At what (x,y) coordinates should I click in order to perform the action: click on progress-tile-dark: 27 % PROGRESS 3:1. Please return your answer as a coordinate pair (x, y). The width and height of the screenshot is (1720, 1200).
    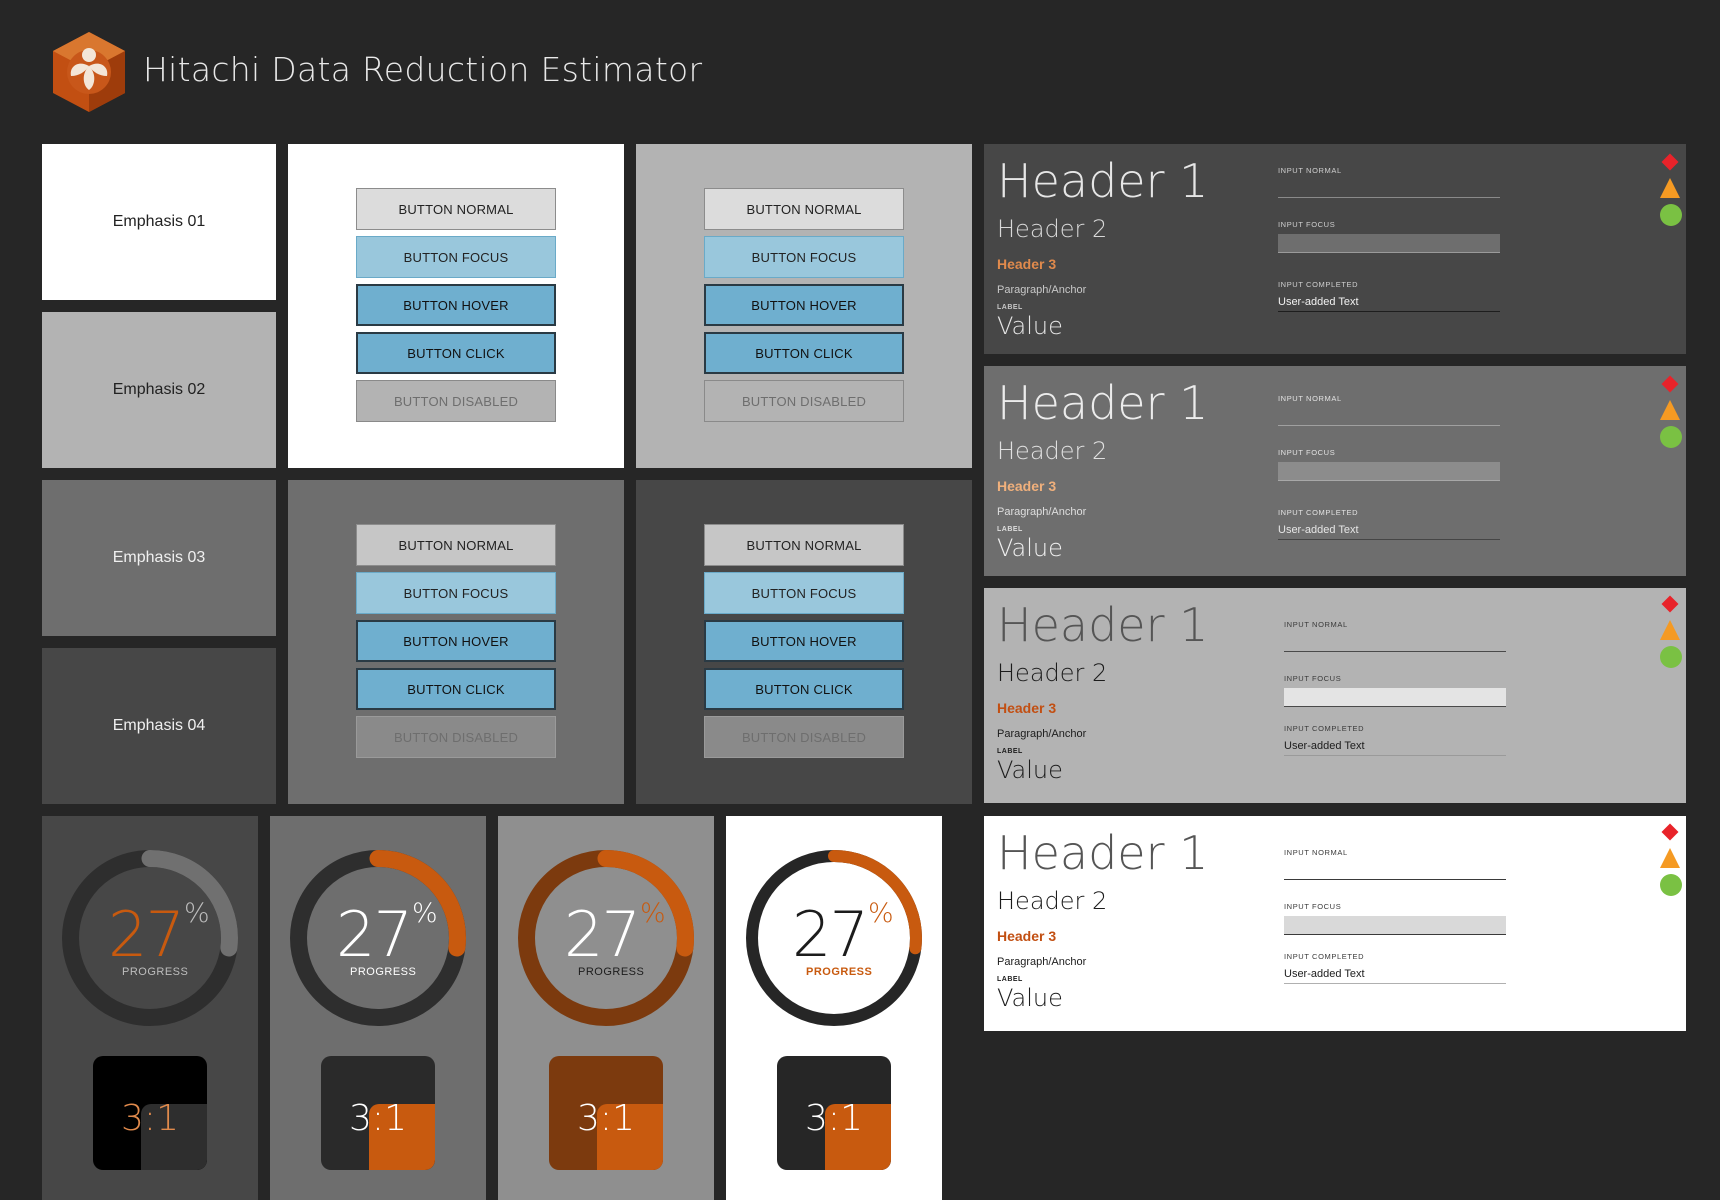
    Looking at the image, I should click on (150, 1008).